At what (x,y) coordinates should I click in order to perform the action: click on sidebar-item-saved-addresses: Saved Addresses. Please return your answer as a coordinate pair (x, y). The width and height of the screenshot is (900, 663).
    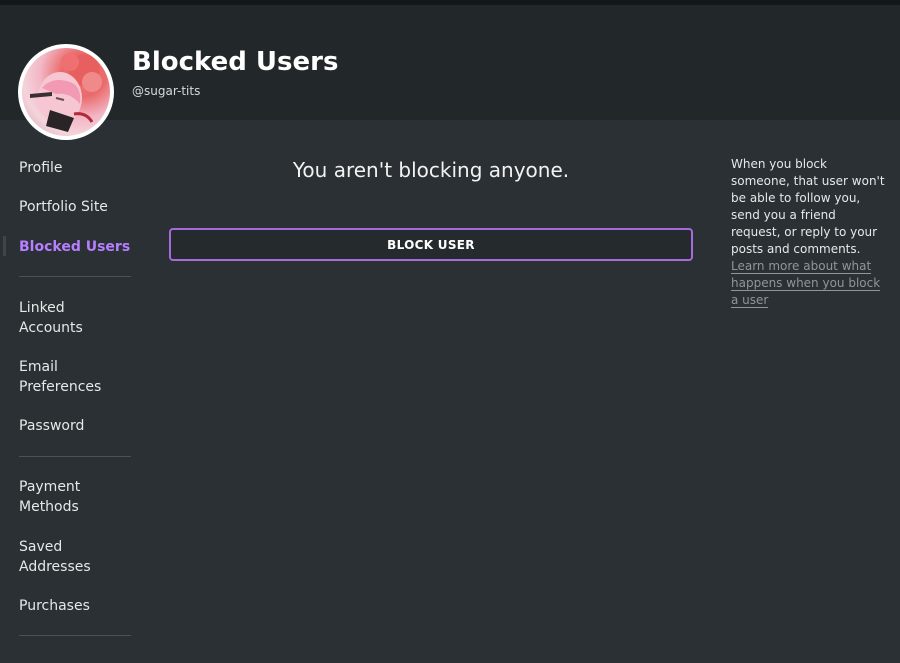
    Looking at the image, I should click on (55, 557).